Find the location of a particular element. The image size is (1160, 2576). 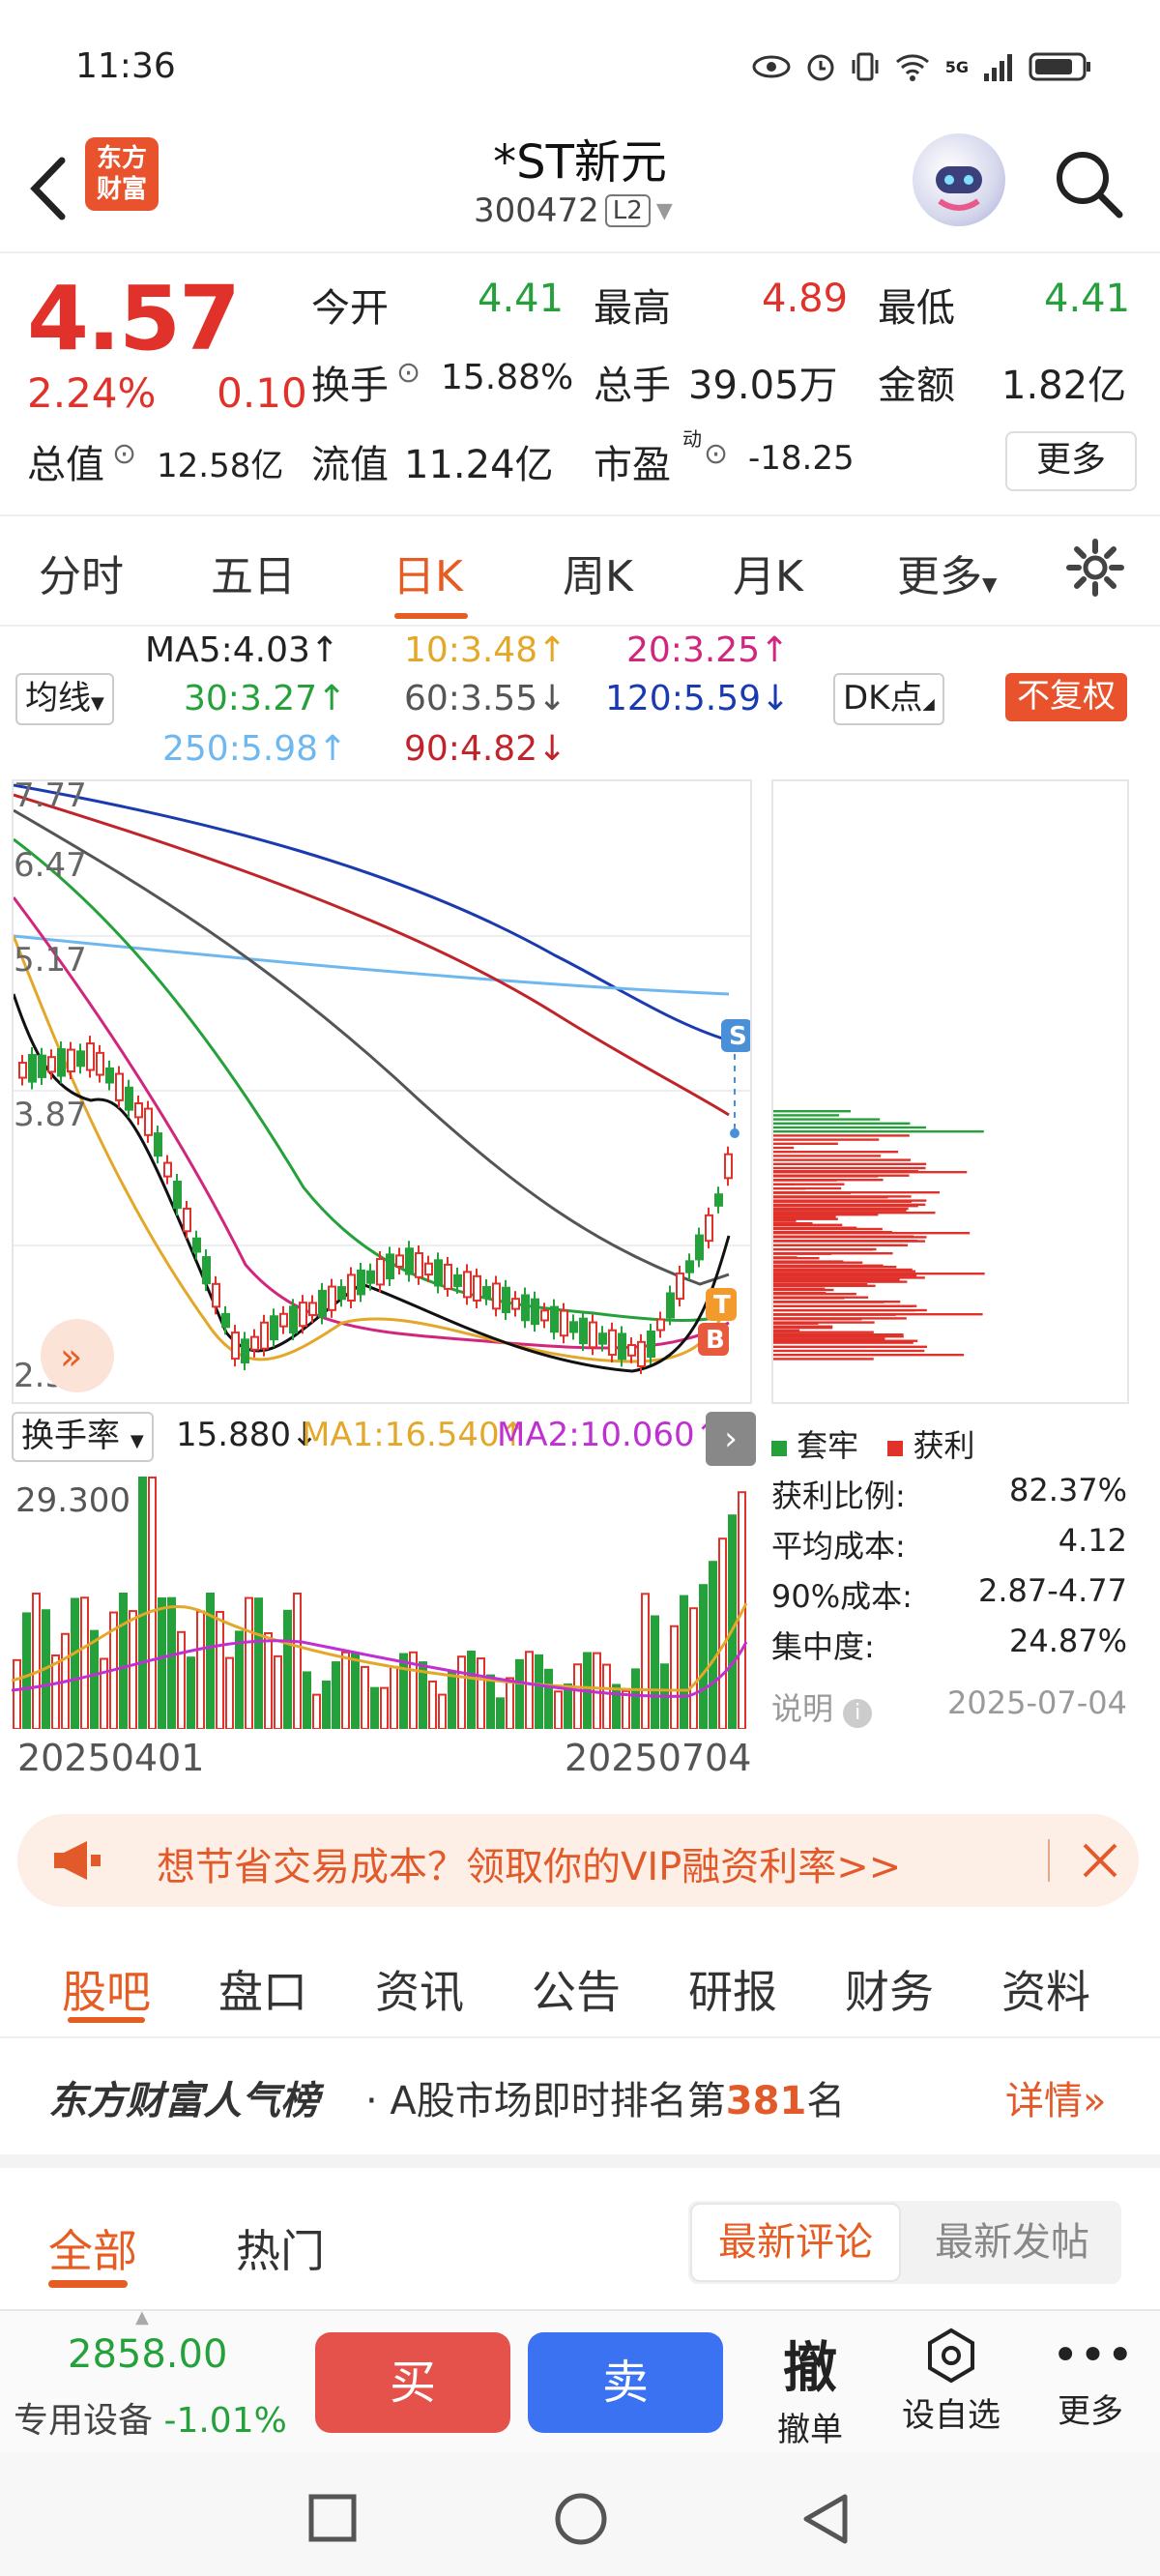

tab-day-k: 日K is located at coordinates (428, 572).